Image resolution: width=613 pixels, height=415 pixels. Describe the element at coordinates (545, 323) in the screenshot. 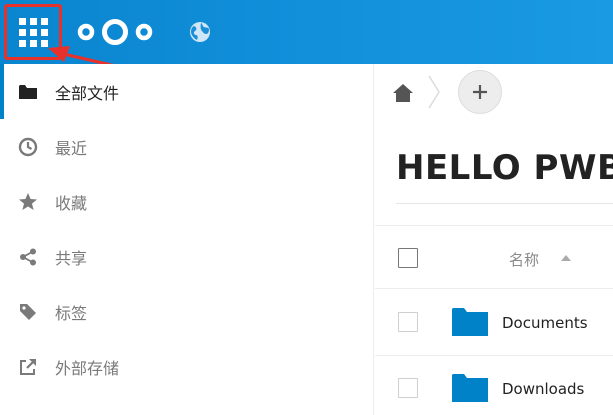

I see `file-name: Documents` at that location.